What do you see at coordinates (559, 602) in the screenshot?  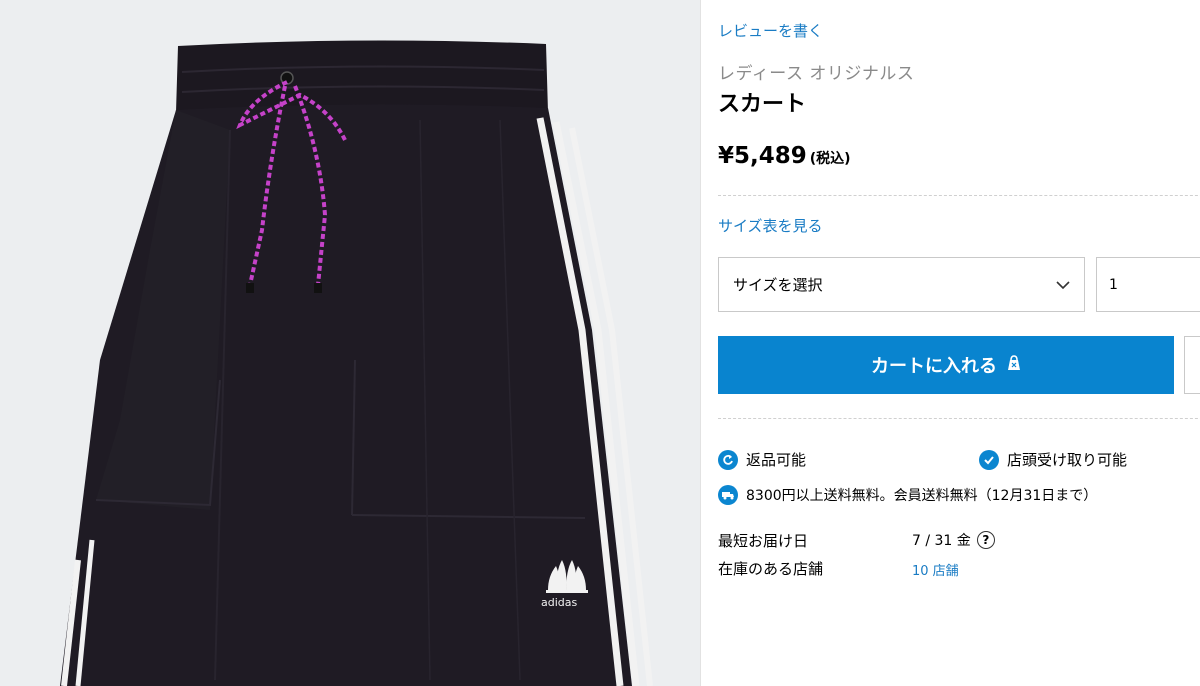 I see `brand-logo-text: adidas` at bounding box center [559, 602].